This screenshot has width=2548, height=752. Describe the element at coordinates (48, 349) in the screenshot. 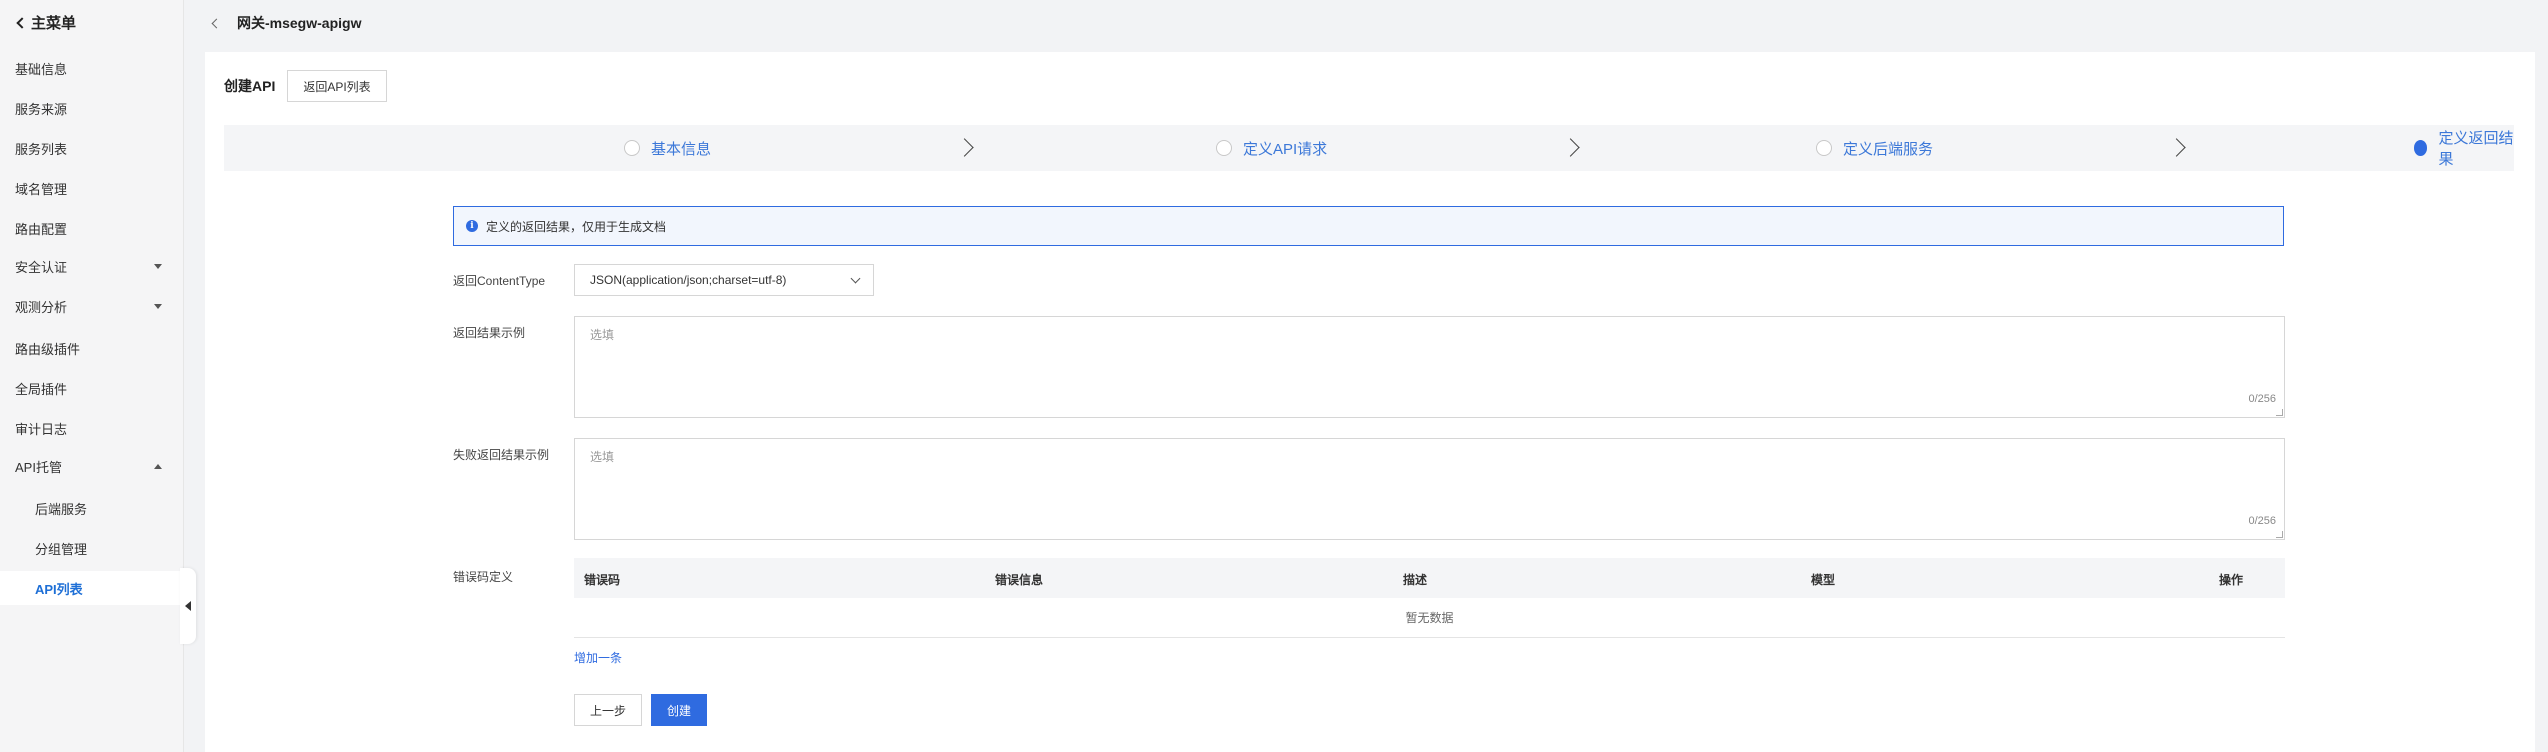

I see `sidebar-item-label: 路由级插件` at that location.